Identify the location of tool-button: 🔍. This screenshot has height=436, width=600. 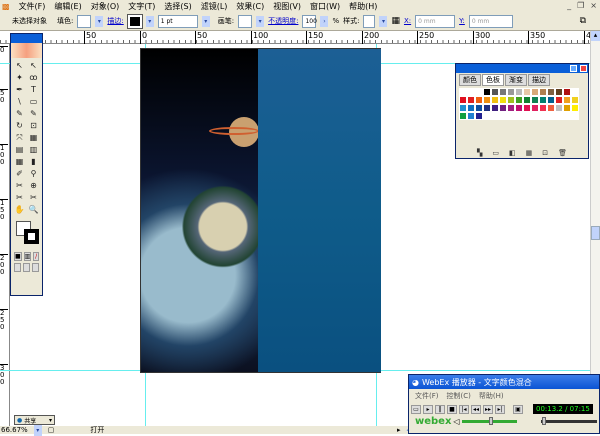
(33, 209).